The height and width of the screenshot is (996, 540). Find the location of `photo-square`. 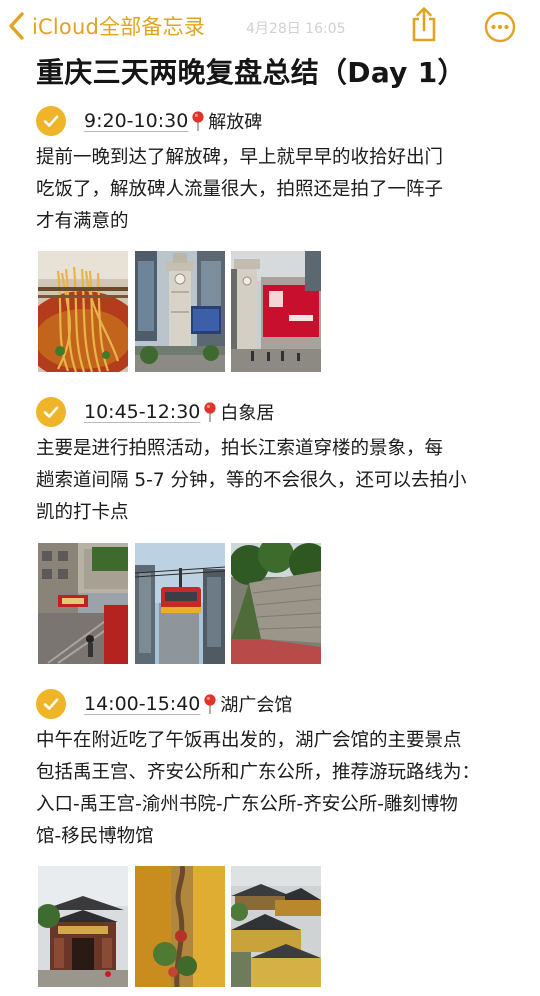

photo-square is located at coordinates (276, 311).